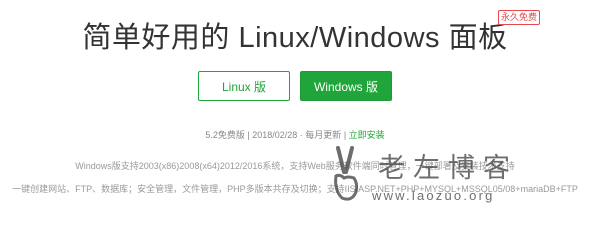 The height and width of the screenshot is (240, 590). Describe the element at coordinates (225, 135) in the screenshot. I see `version-label: 5.2免费版` at that location.